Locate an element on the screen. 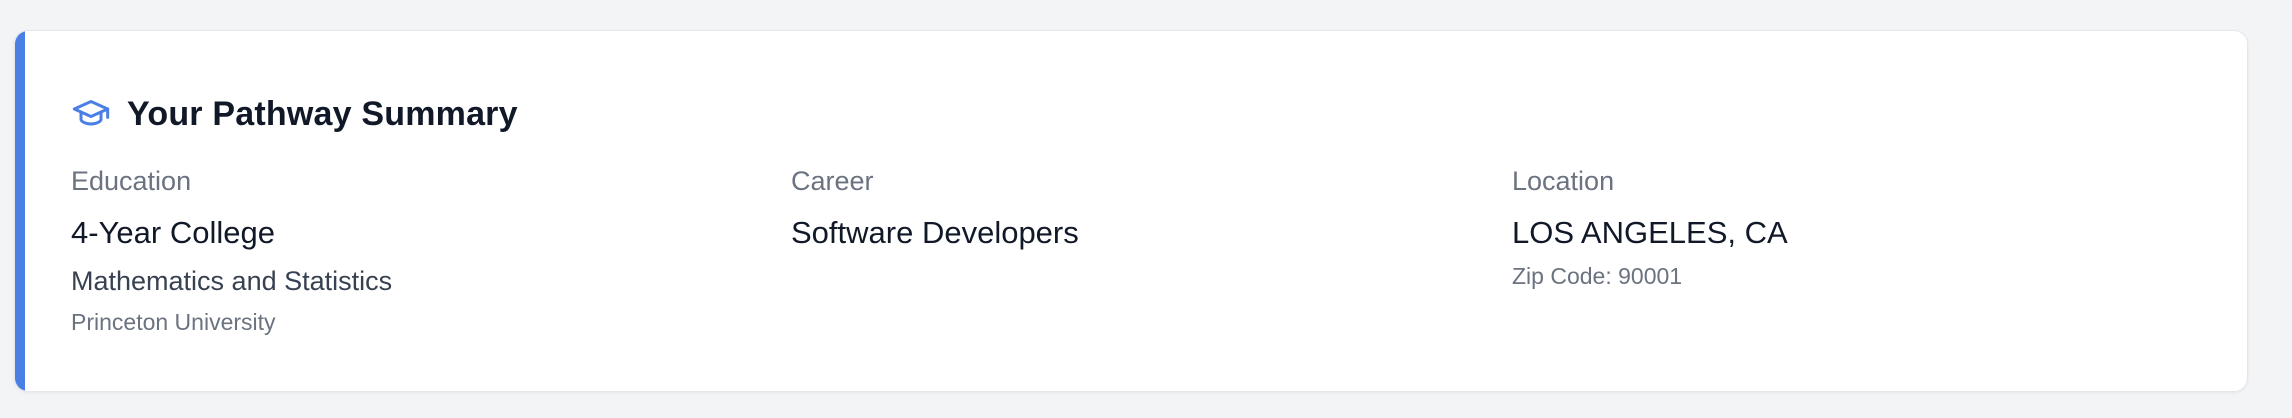  education-type: 4-Year College is located at coordinates (173, 232).